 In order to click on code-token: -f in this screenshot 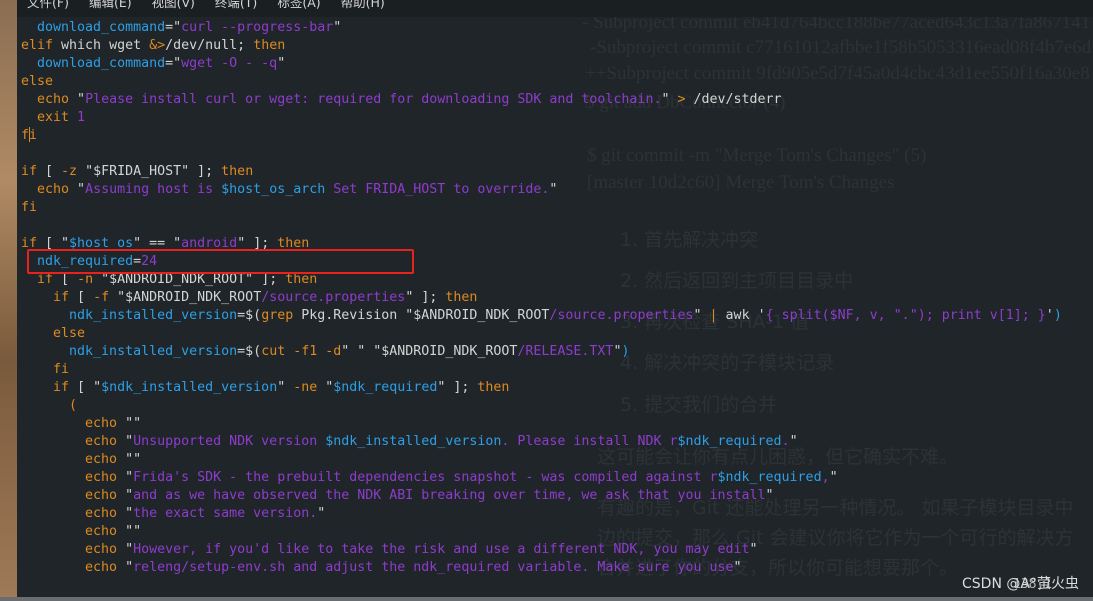, I will do `click(101, 297)`.